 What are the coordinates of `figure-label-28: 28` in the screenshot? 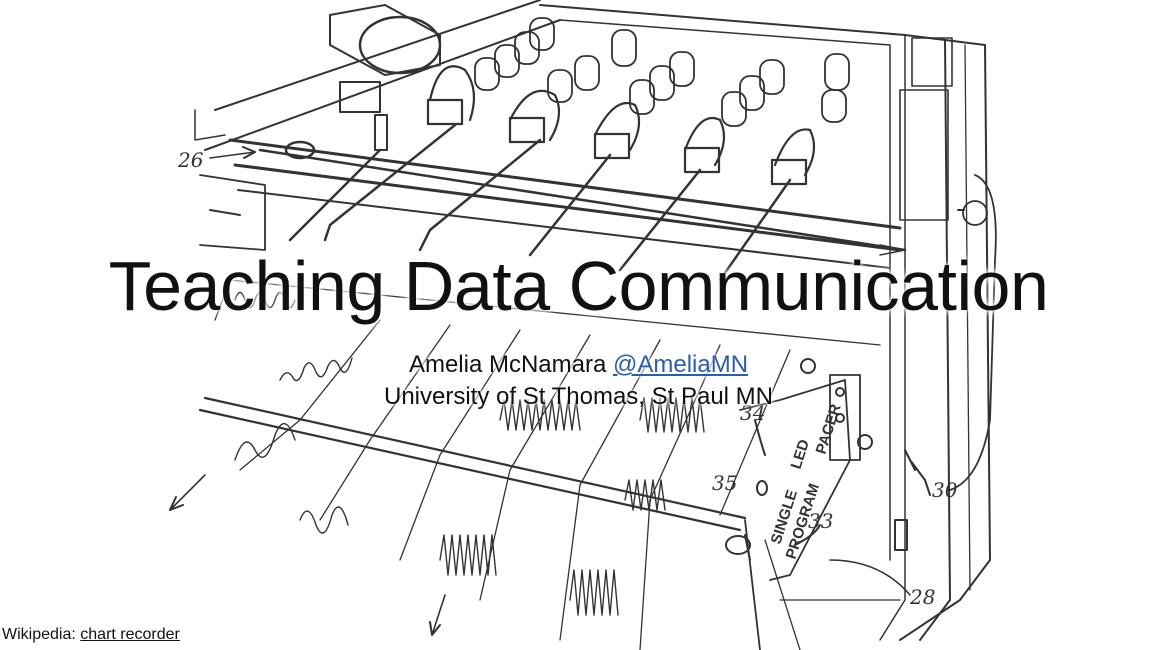 It's located at (922, 597).